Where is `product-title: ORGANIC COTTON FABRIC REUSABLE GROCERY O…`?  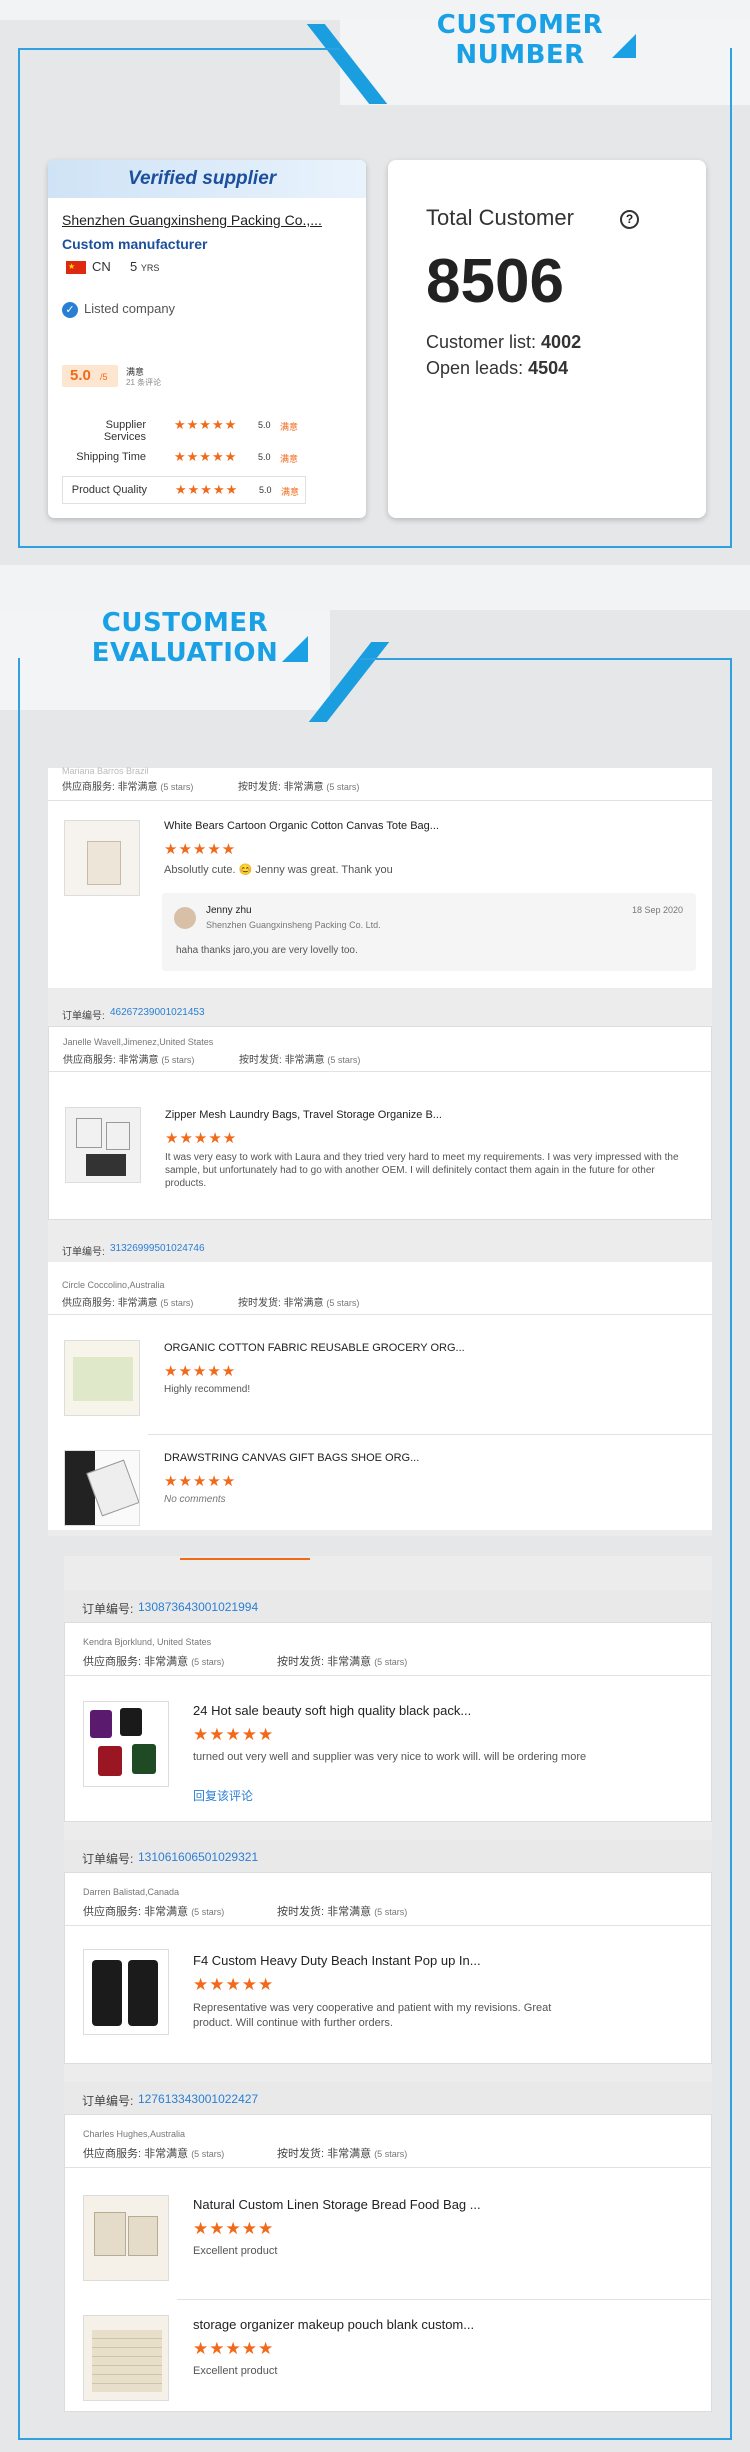 product-title: ORGANIC COTTON FABRIC REUSABLE GROCERY O… is located at coordinates (314, 1348).